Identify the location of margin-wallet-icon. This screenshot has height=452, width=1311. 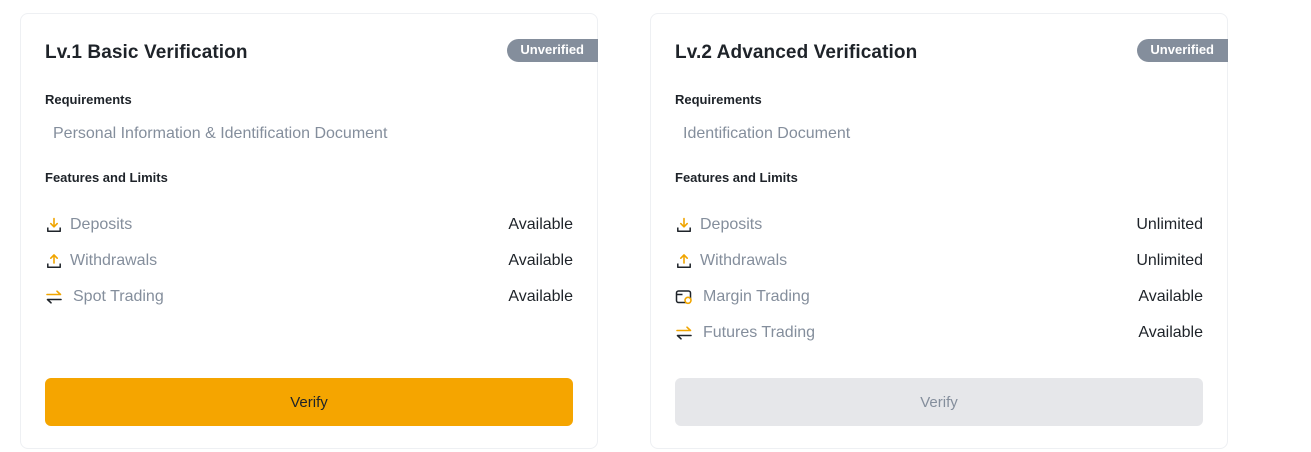
(684, 297).